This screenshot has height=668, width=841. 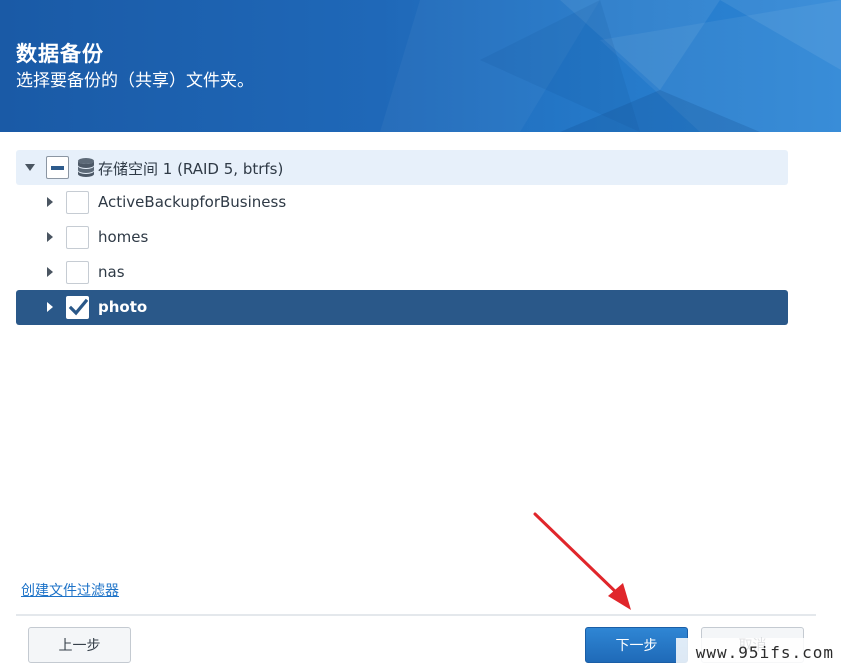 I want to click on watermark-text: www.95ifs.com, so click(x=756, y=652).